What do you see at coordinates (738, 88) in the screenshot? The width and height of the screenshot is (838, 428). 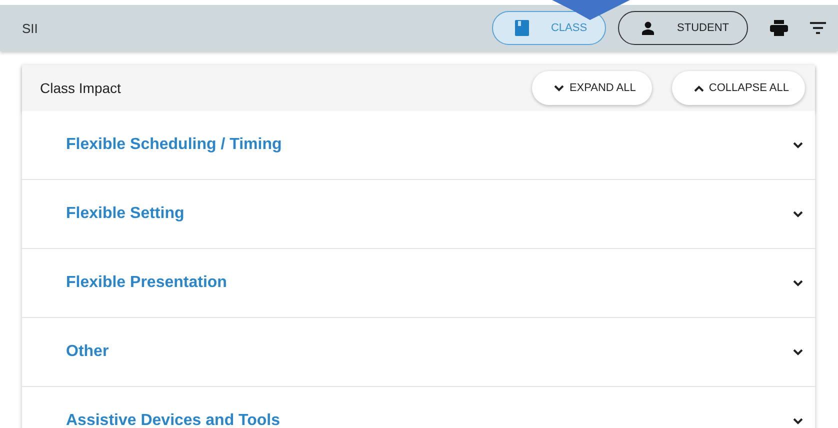 I see `collapse-all-button: COLLAPSE ALL` at bounding box center [738, 88].